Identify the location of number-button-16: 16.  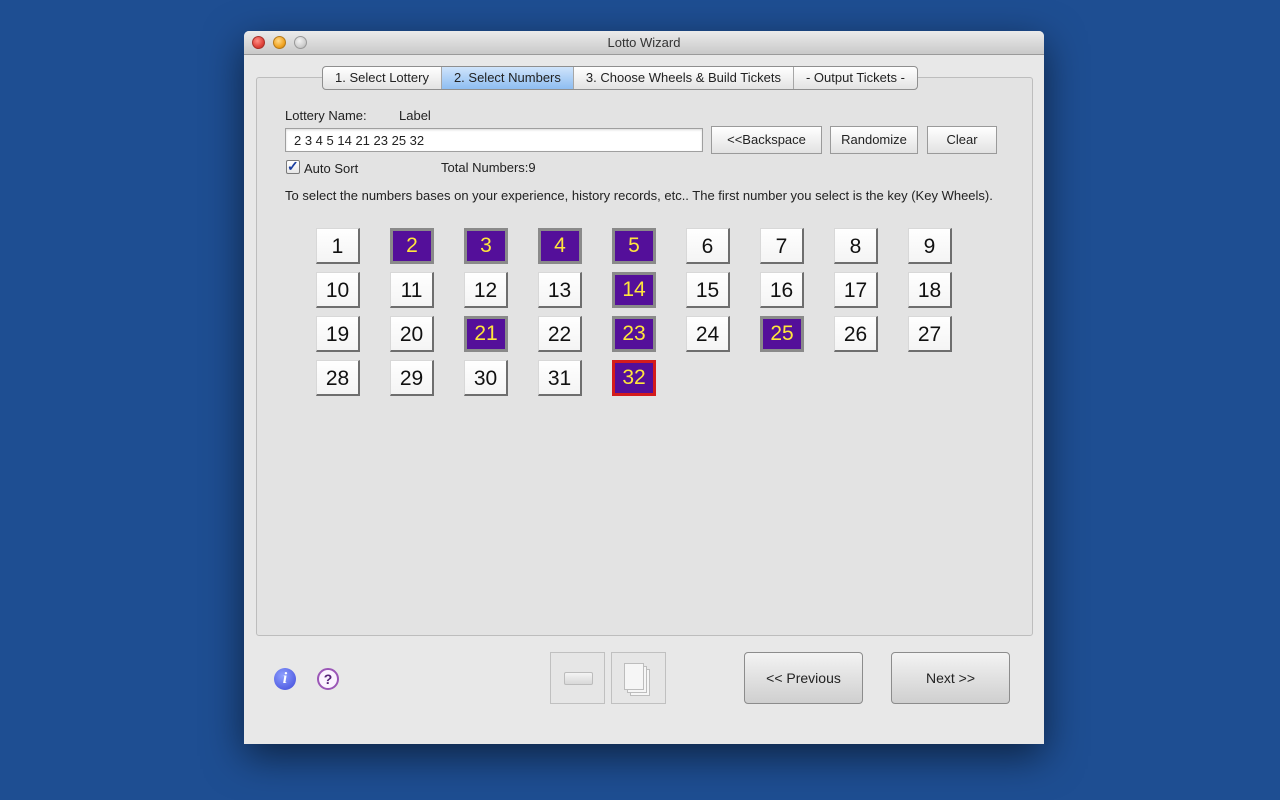
(782, 290).